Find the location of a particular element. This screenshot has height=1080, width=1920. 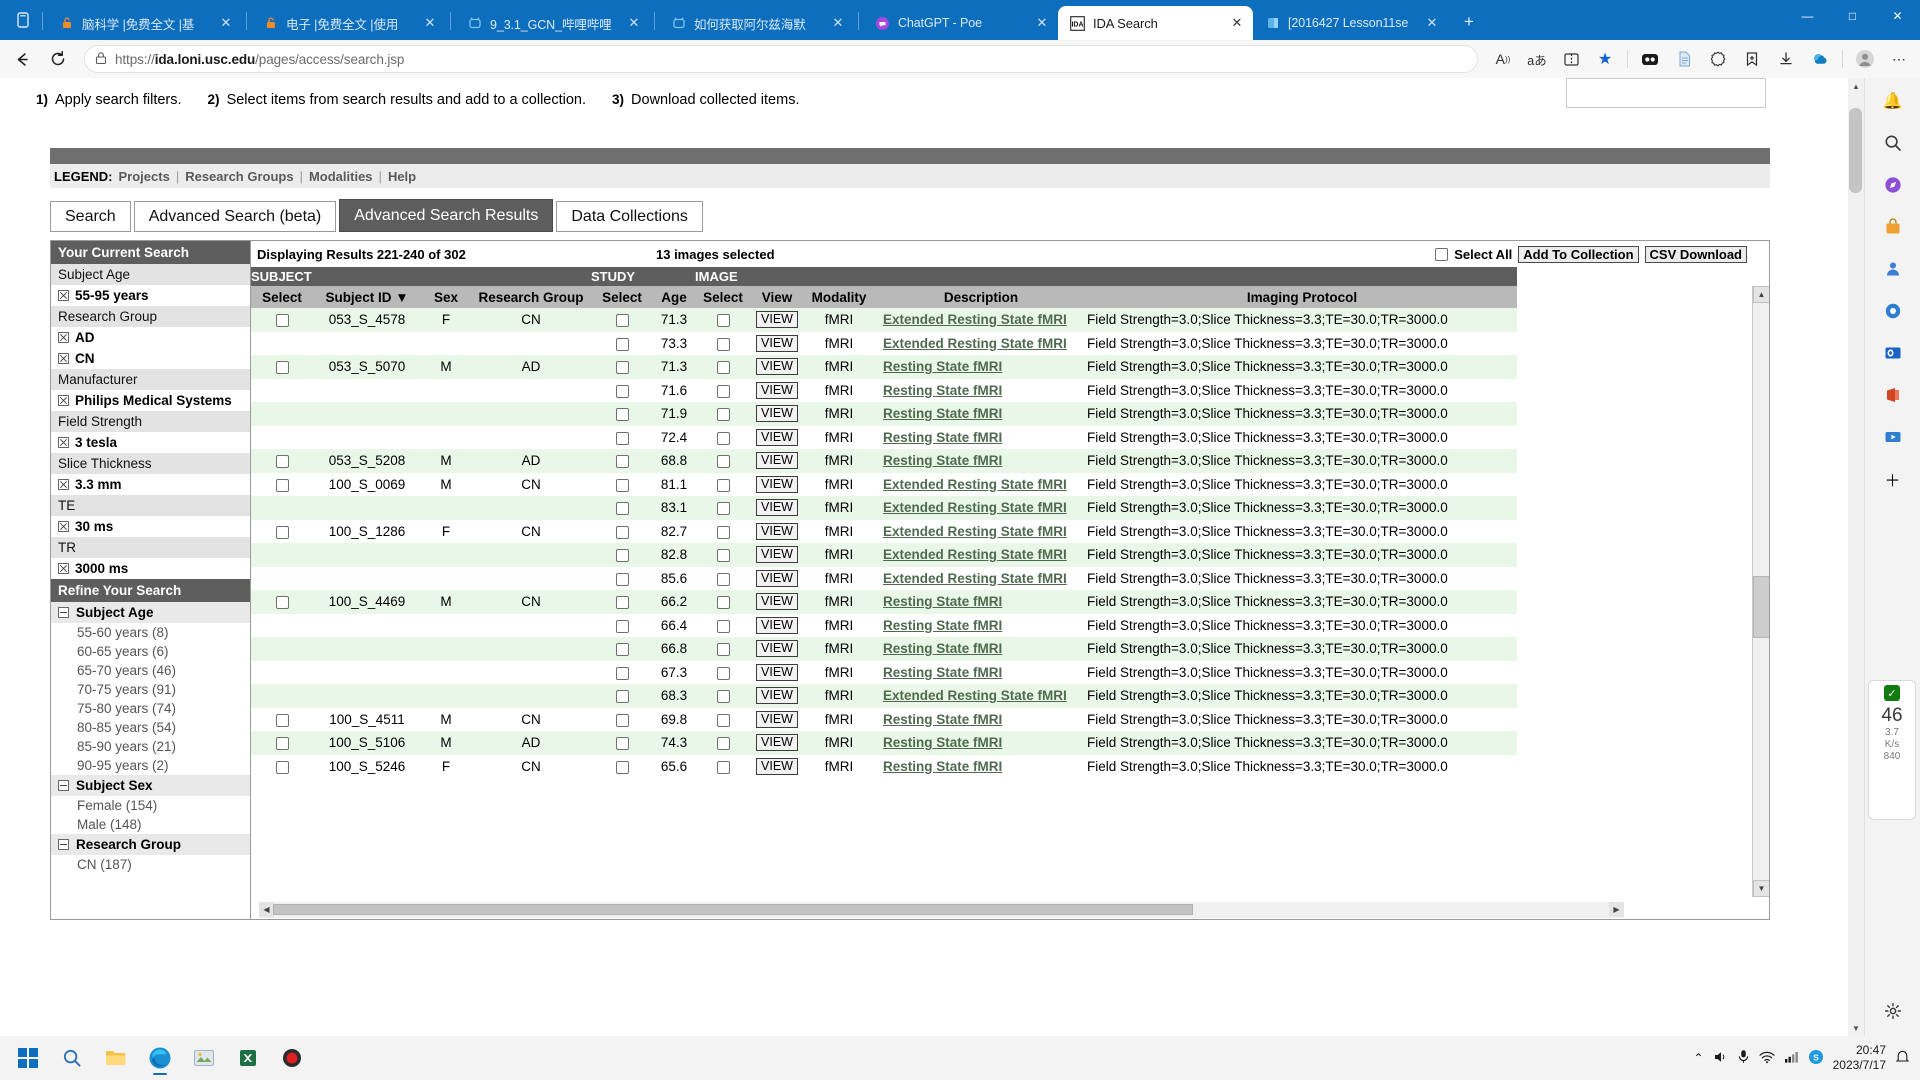

wifi-icon is located at coordinates (1767, 1058).